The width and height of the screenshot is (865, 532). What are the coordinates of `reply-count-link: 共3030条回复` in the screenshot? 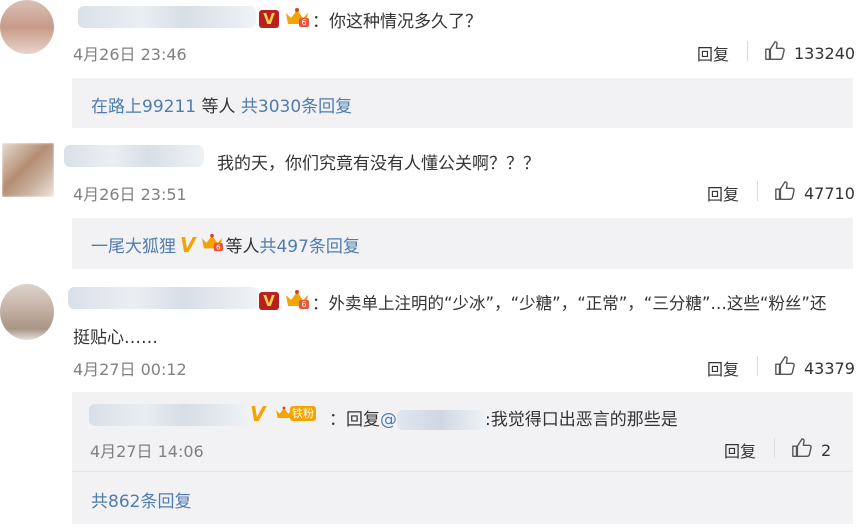 It's located at (296, 107).